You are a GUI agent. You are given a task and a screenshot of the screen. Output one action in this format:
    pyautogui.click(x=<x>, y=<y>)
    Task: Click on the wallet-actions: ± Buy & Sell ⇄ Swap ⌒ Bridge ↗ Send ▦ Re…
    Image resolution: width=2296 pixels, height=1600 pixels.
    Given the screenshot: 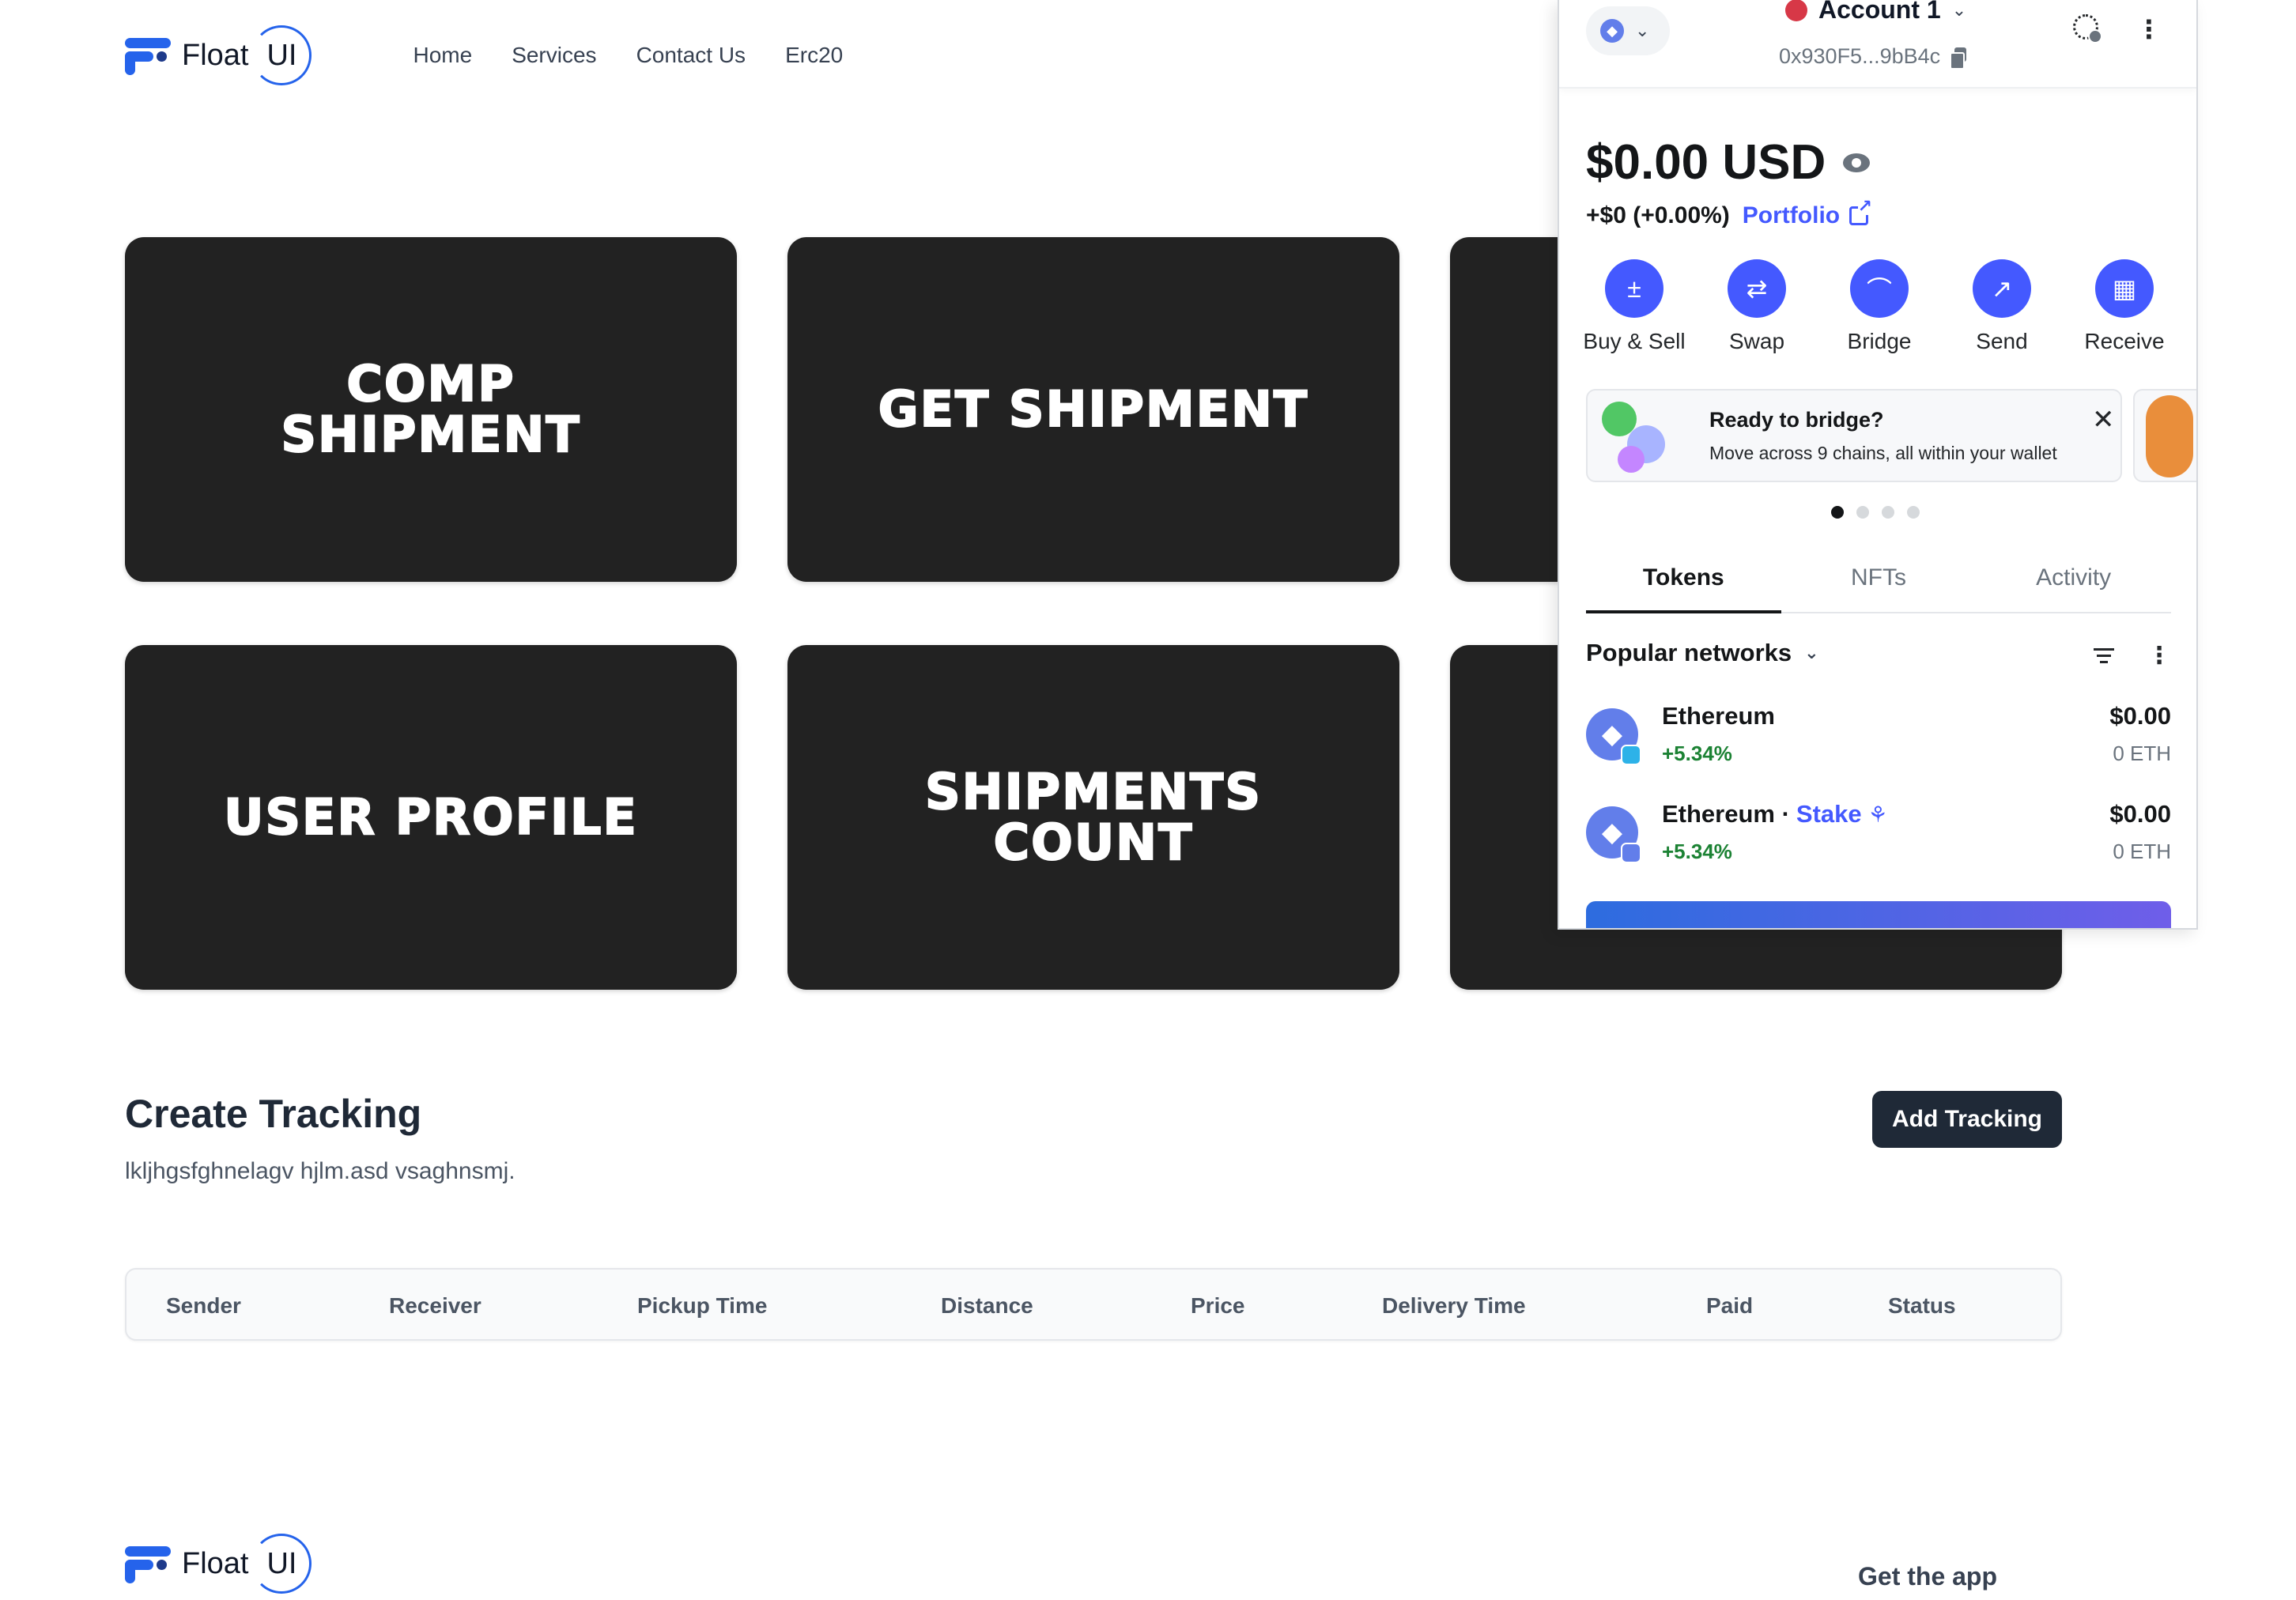 What is the action you would take?
    pyautogui.click(x=1880, y=306)
    